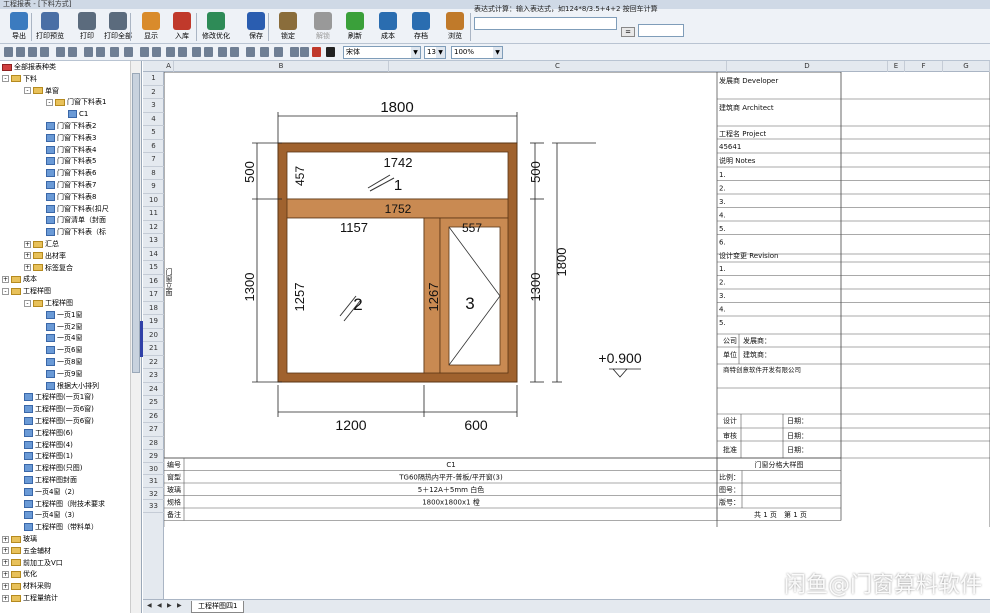 The image size is (990, 613). I want to click on tree-node: 门窗下料表7, so click(71, 185).